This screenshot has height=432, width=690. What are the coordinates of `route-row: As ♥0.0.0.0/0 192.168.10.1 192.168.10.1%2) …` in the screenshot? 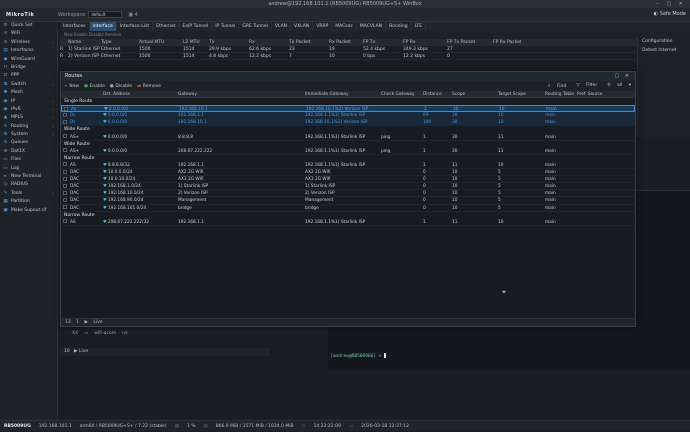 It's located at (348, 109).